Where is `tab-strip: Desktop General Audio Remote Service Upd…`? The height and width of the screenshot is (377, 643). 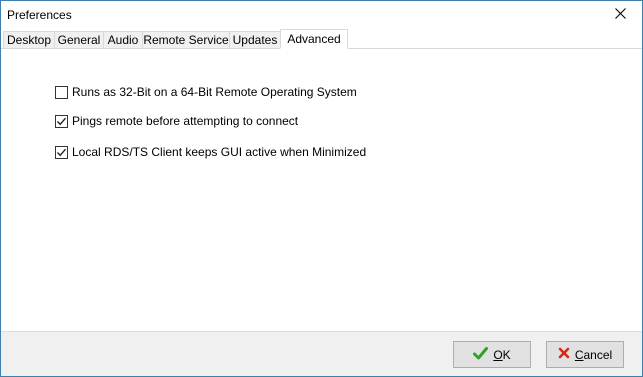 tab-strip: Desktop General Audio Remote Service Upd… is located at coordinates (321, 39).